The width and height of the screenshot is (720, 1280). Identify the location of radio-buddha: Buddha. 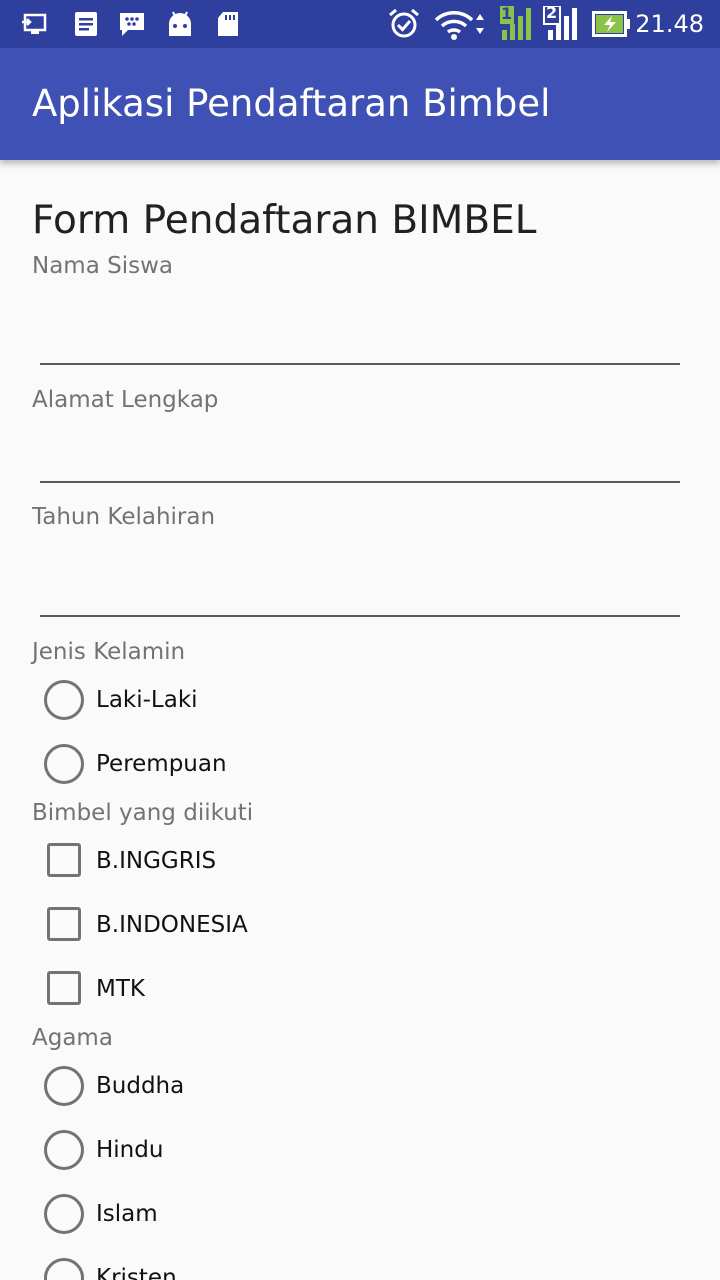
(344, 1086).